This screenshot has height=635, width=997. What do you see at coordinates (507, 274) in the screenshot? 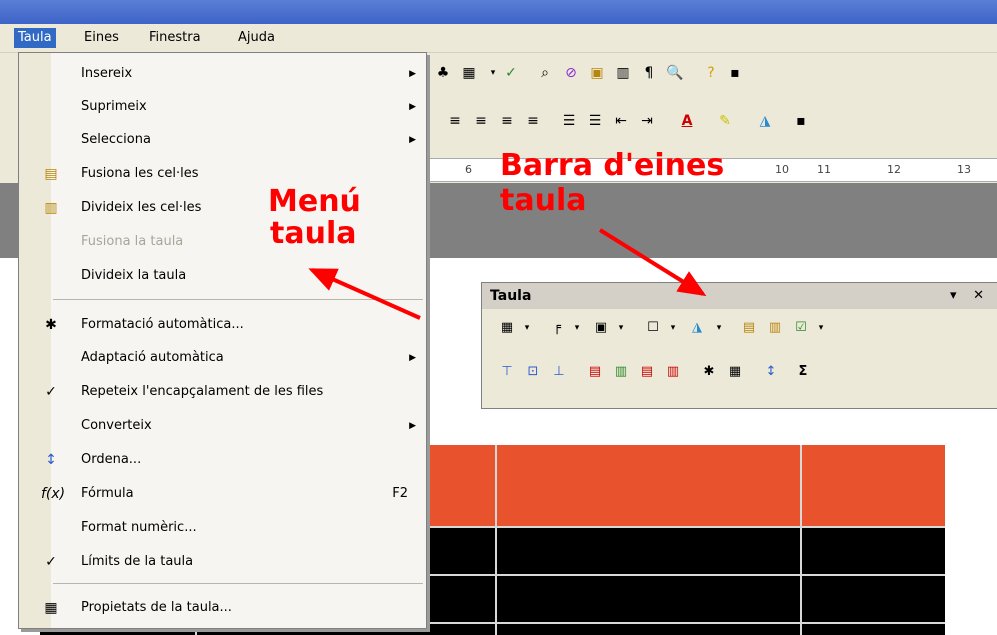
I see `annotation-arrows` at bounding box center [507, 274].